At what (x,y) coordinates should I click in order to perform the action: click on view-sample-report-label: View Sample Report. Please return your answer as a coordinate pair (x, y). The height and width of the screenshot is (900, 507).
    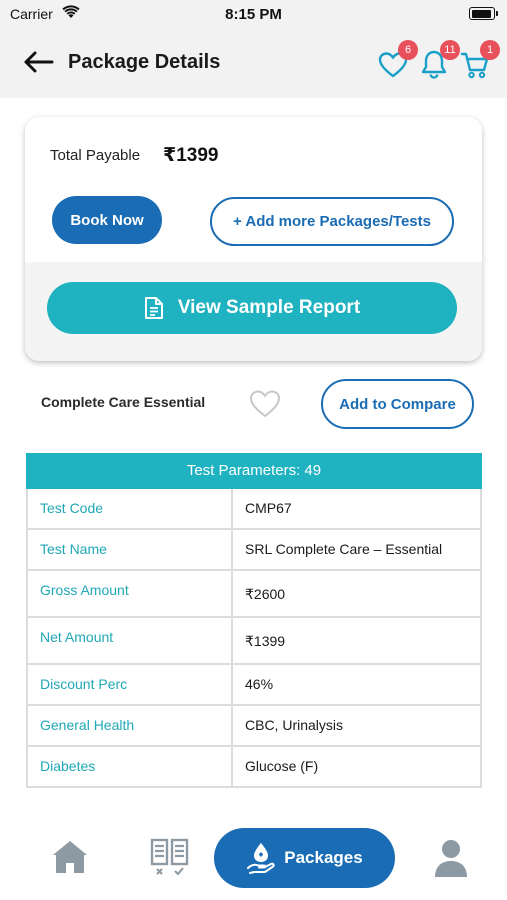
    Looking at the image, I should click on (269, 307).